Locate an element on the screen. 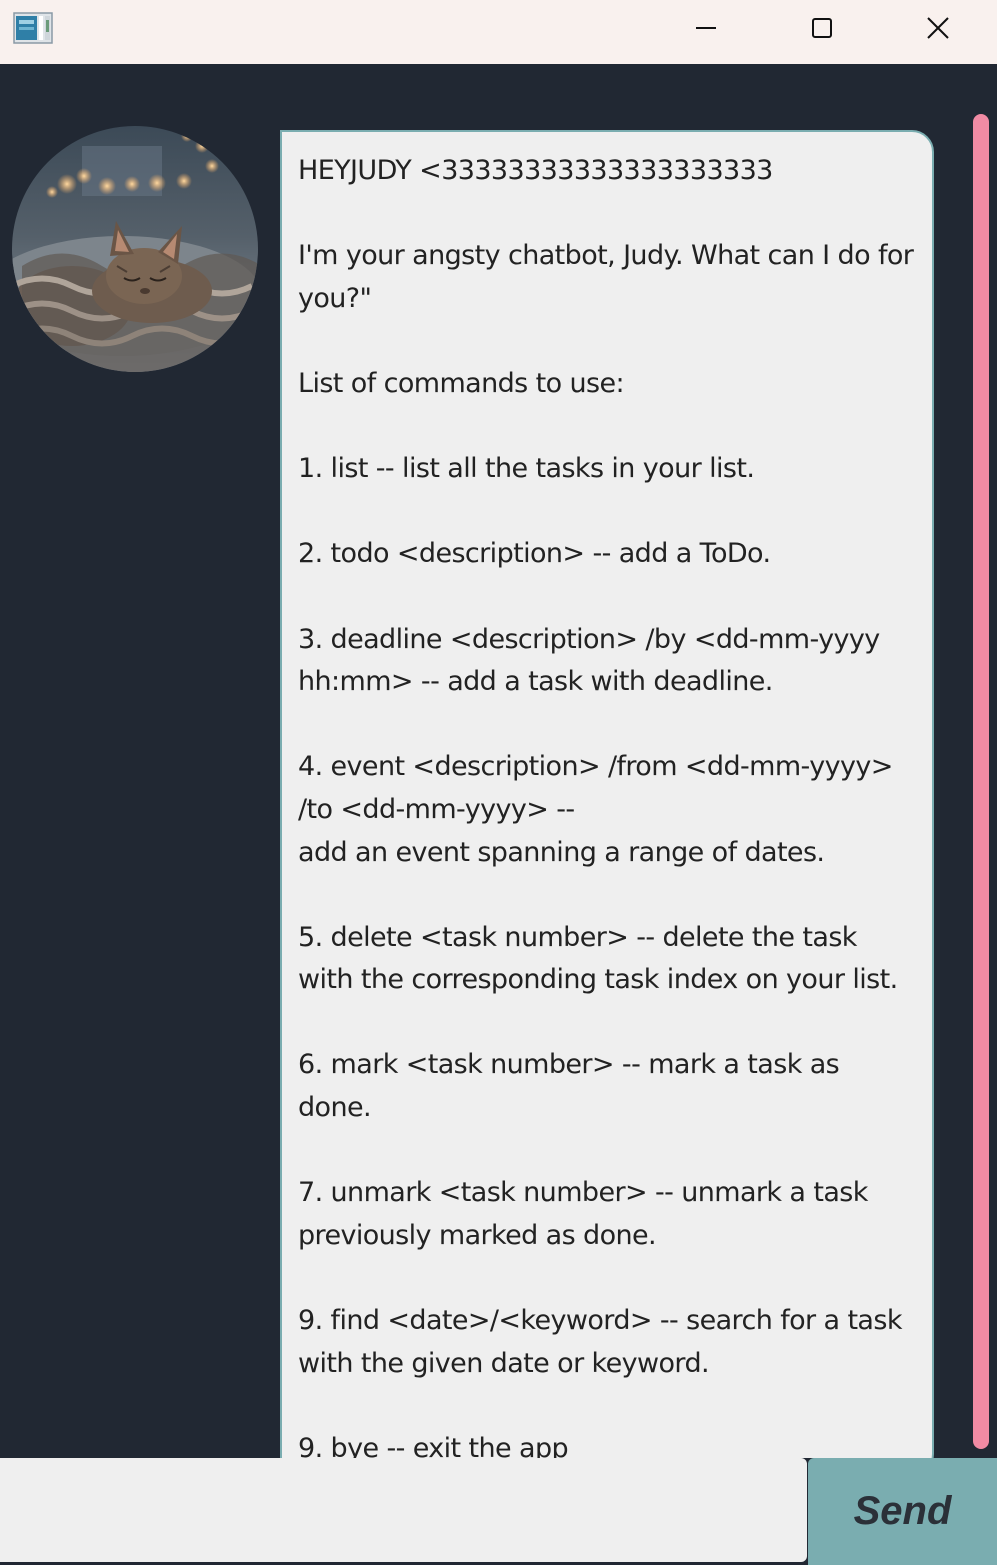  close-button is located at coordinates (938, 28).